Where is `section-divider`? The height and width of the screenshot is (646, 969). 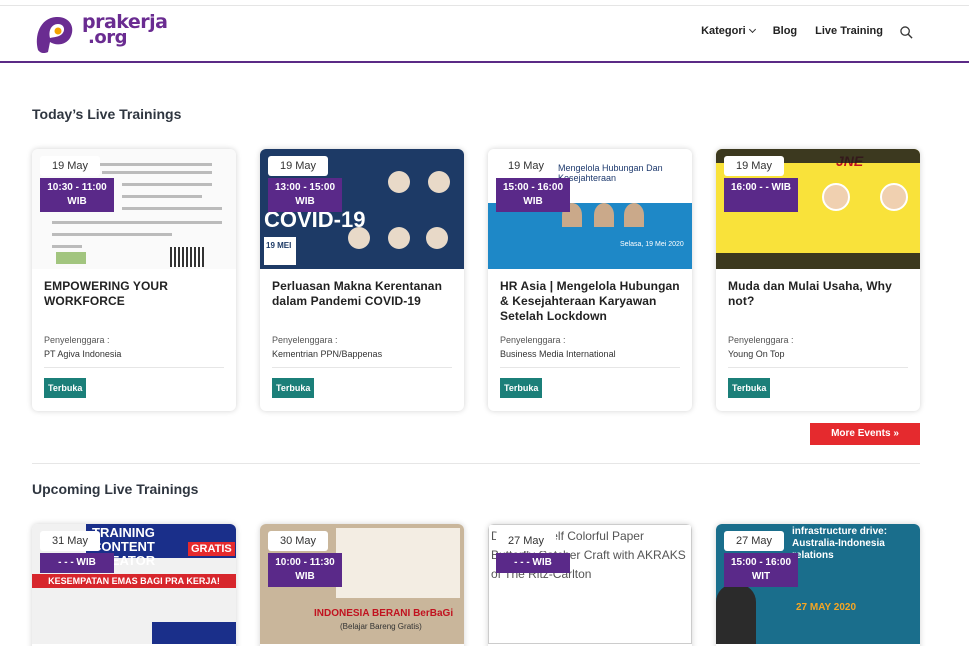
section-divider is located at coordinates (476, 463).